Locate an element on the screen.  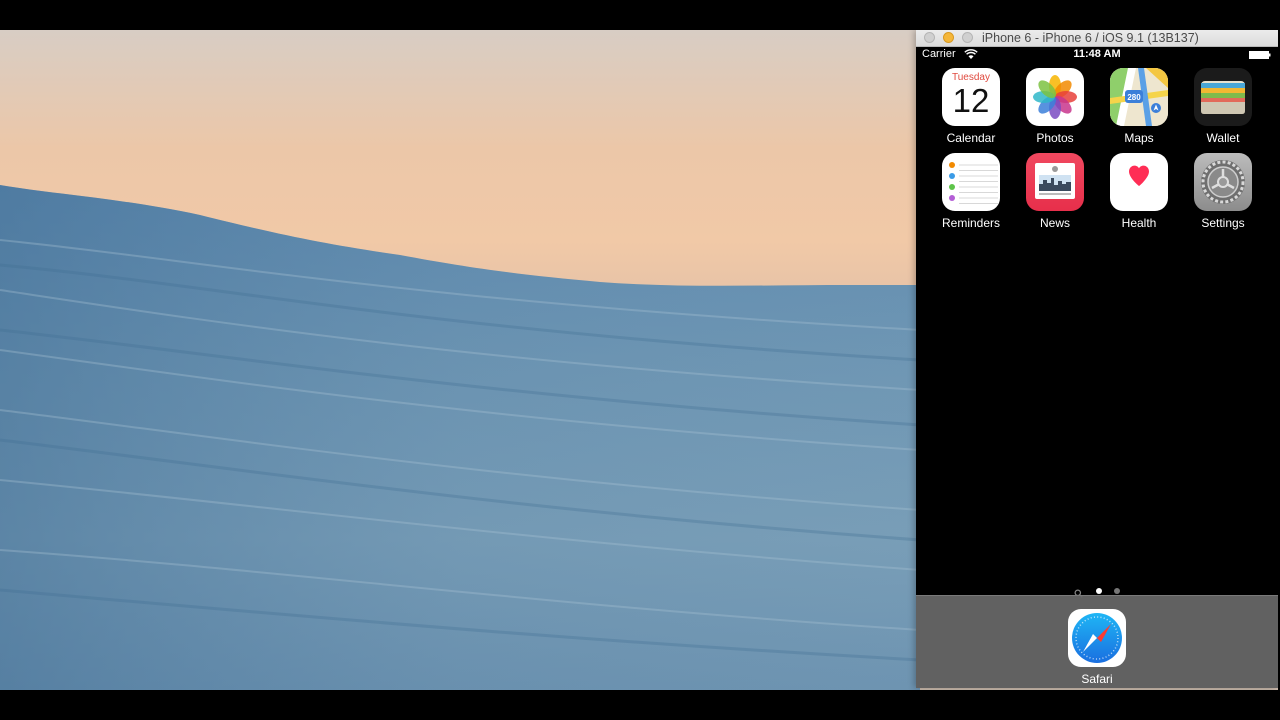
window-zoom-button is located at coordinates (967, 37).